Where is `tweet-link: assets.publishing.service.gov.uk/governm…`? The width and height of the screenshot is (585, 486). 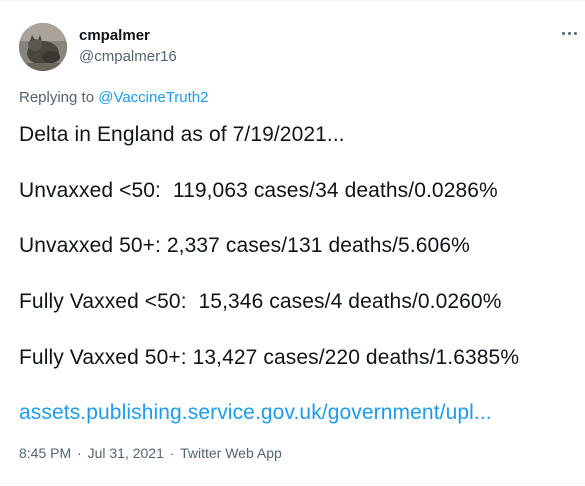
tweet-link: assets.publishing.service.gov.uk/governm… is located at coordinates (255, 413).